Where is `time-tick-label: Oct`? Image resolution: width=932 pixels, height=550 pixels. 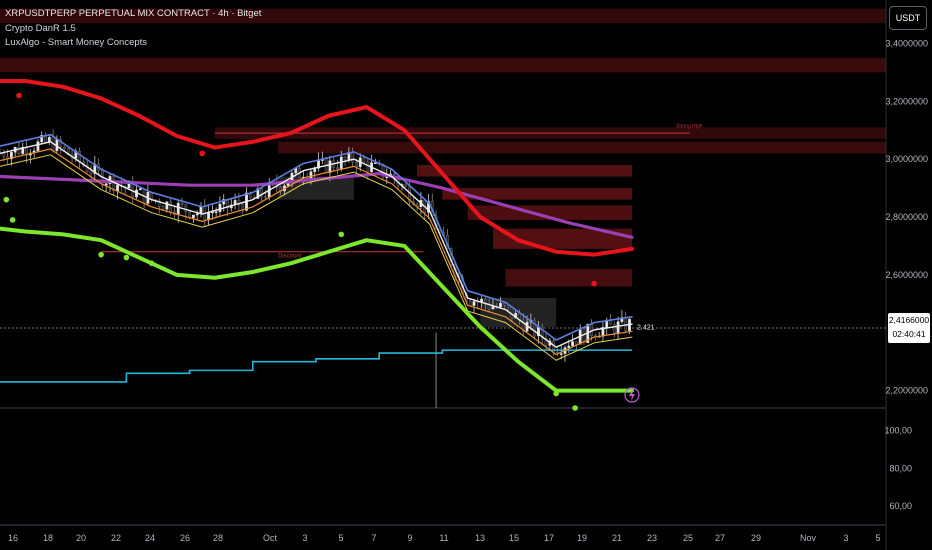 time-tick-label: Oct is located at coordinates (270, 538).